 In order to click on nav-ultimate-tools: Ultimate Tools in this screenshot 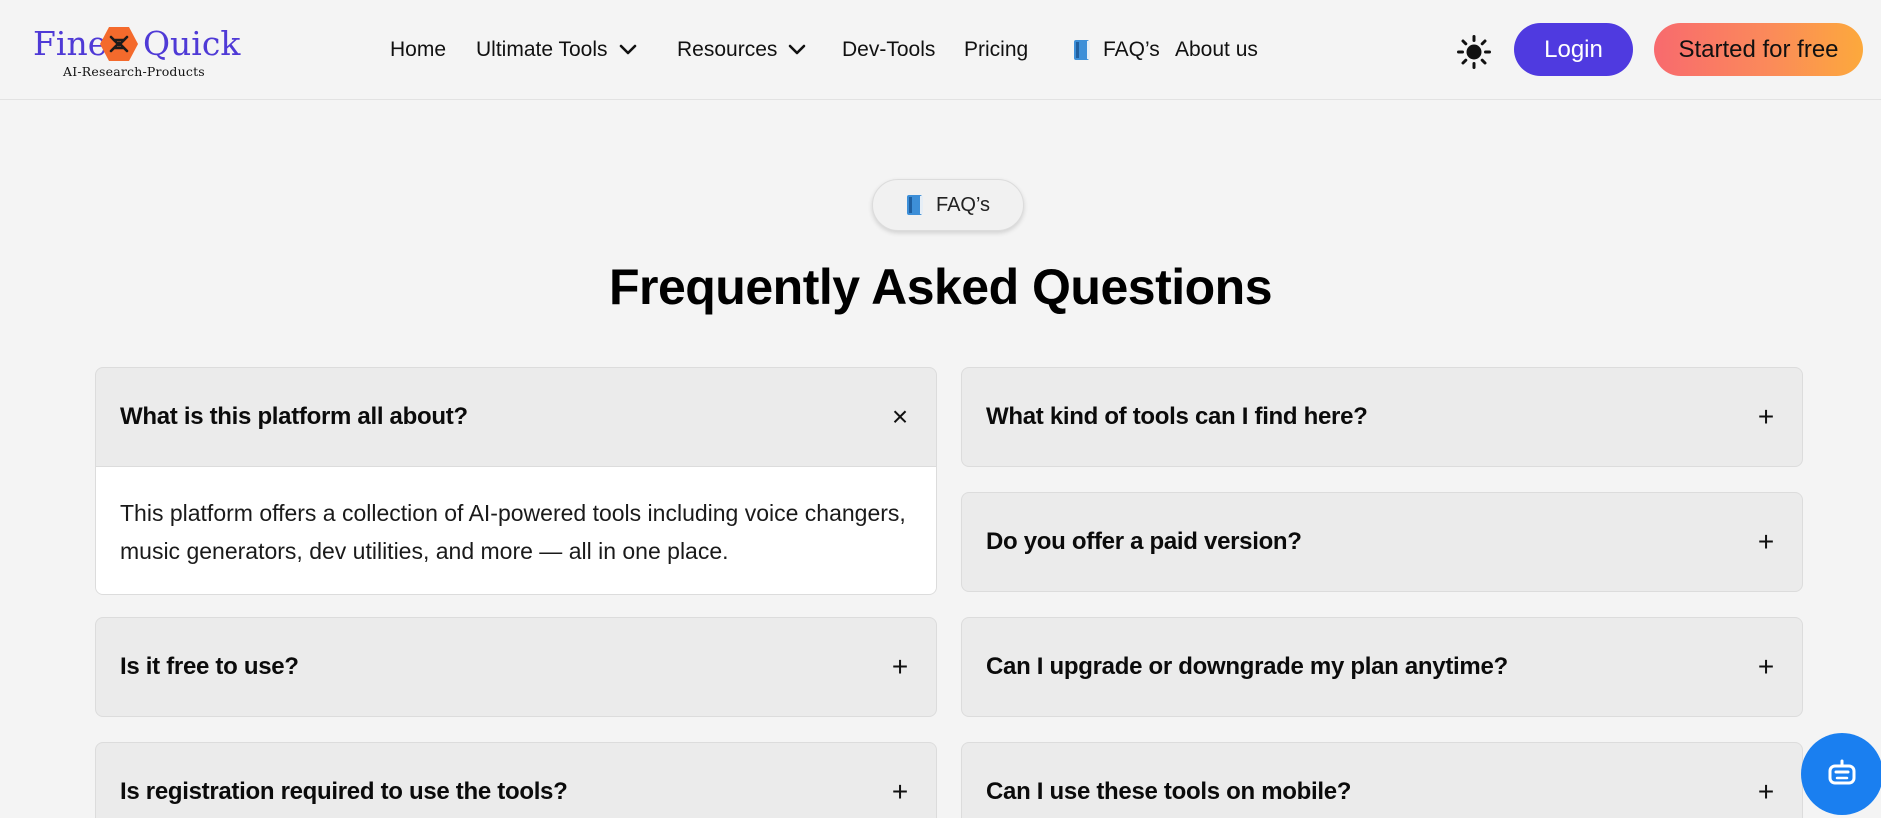, I will do `click(557, 50)`.